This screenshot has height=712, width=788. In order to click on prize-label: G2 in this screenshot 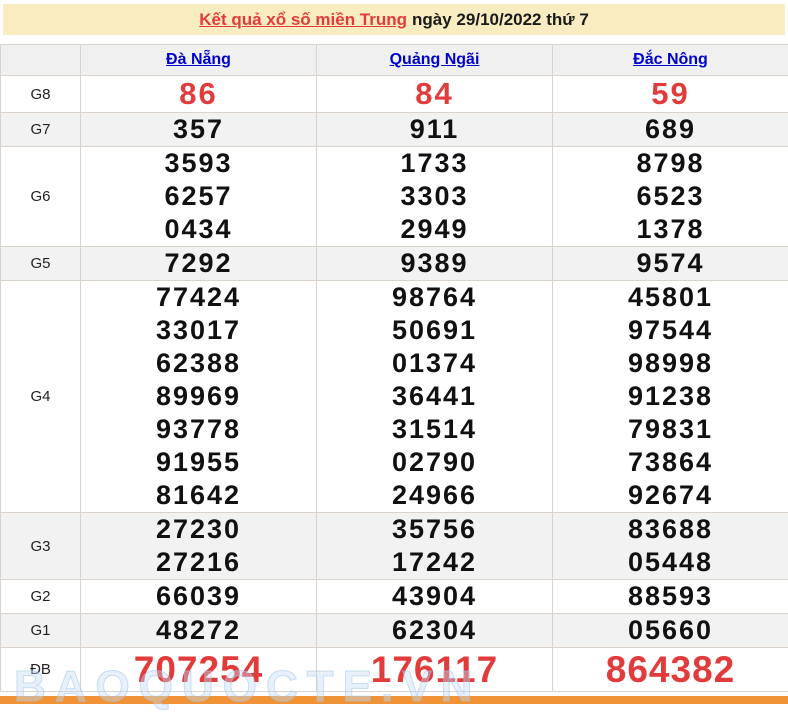, I will do `click(41, 597)`.